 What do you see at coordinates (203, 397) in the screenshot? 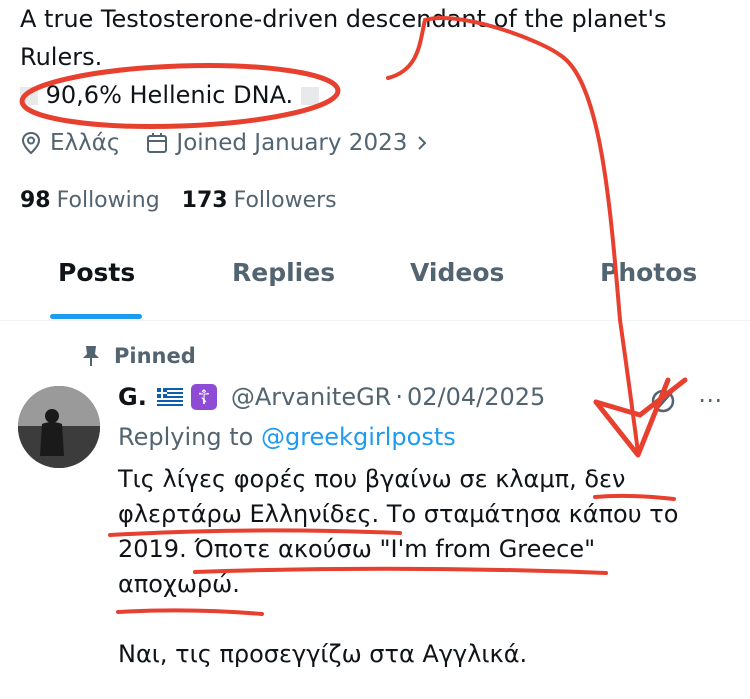
I see `orthodox-cross-icon: ☦` at bounding box center [203, 397].